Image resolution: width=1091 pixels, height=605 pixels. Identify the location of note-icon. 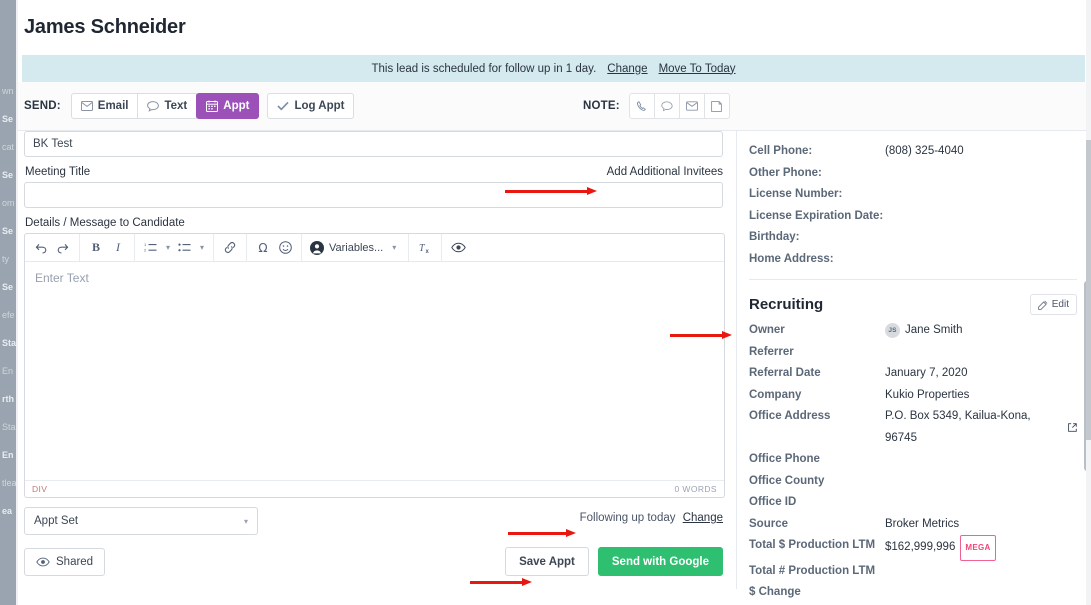
(717, 106).